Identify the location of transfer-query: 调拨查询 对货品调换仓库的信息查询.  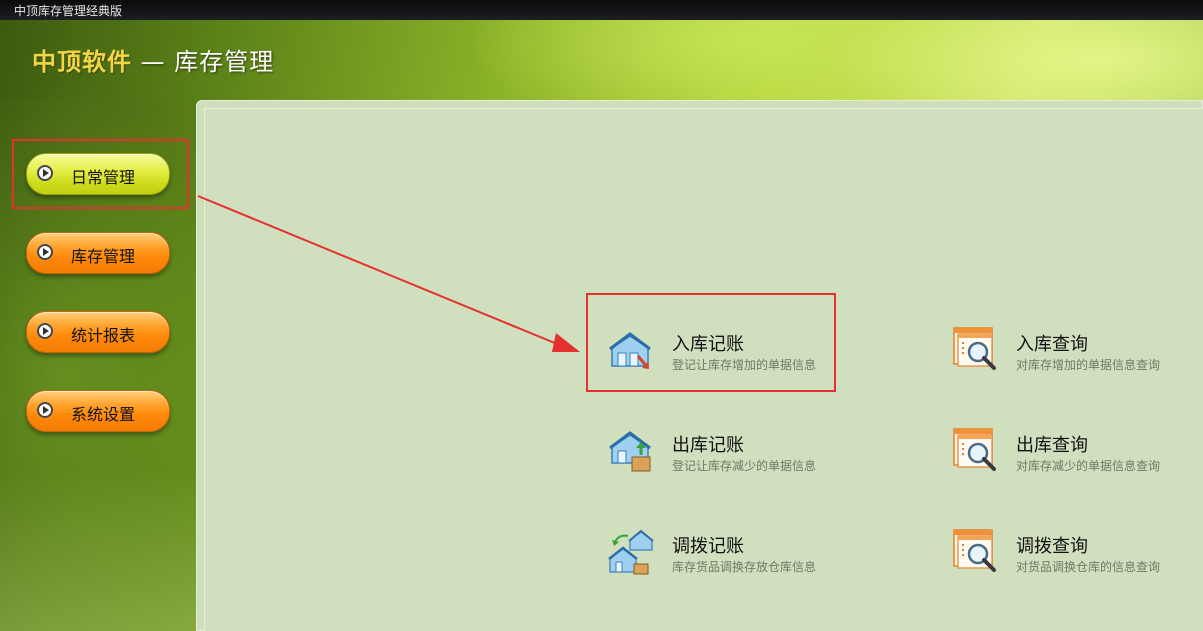
(1072, 558).